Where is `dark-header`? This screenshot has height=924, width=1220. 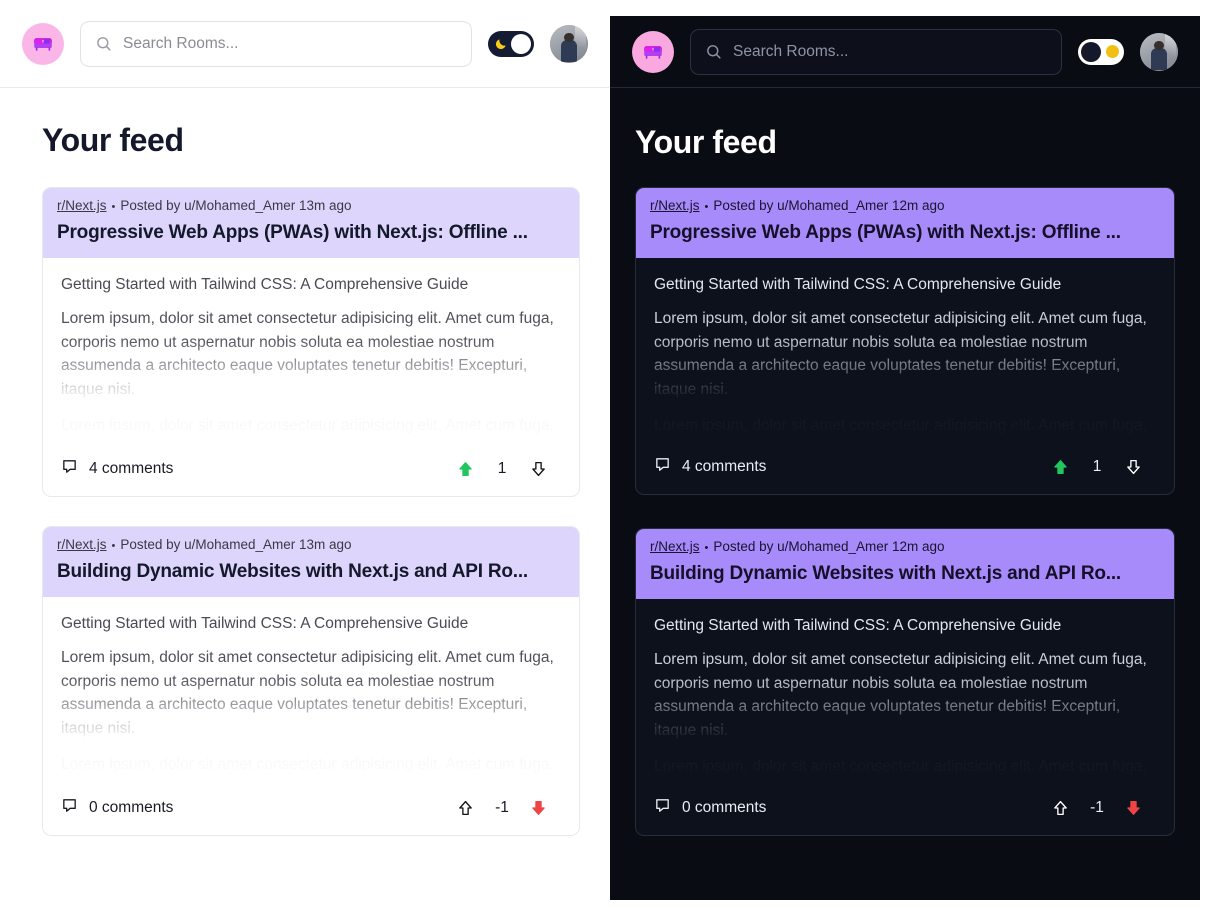
dark-header is located at coordinates (905, 52).